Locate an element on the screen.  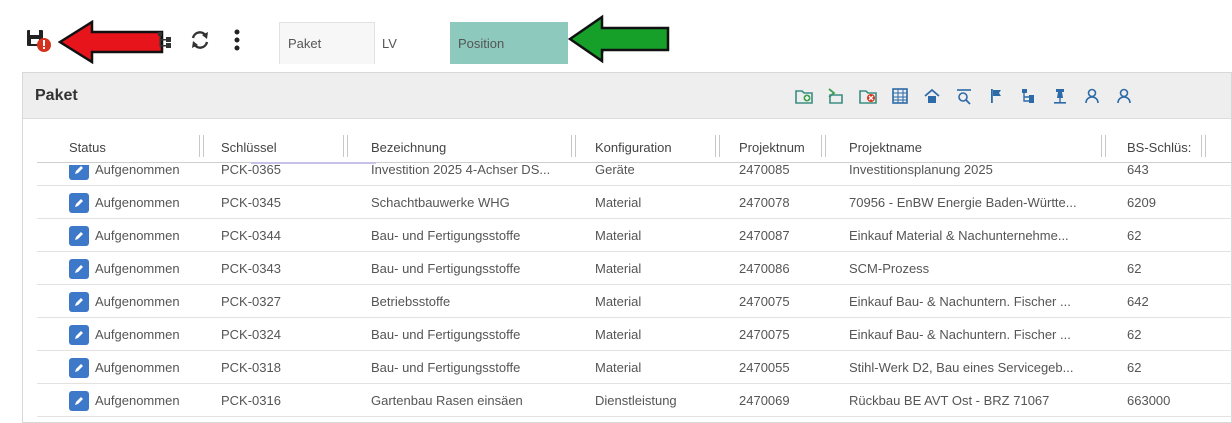
top-toolbar: Paket ⋮ LV Position is located at coordinates (621, 37).